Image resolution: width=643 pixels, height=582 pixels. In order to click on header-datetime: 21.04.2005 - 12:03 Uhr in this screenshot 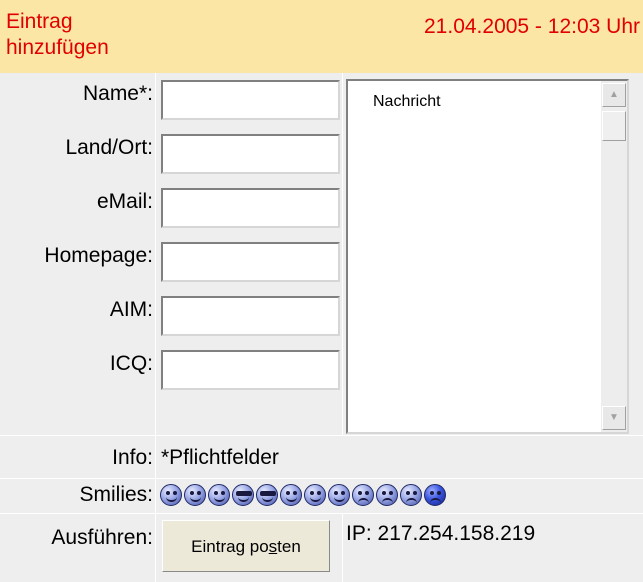, I will do `click(532, 26)`.